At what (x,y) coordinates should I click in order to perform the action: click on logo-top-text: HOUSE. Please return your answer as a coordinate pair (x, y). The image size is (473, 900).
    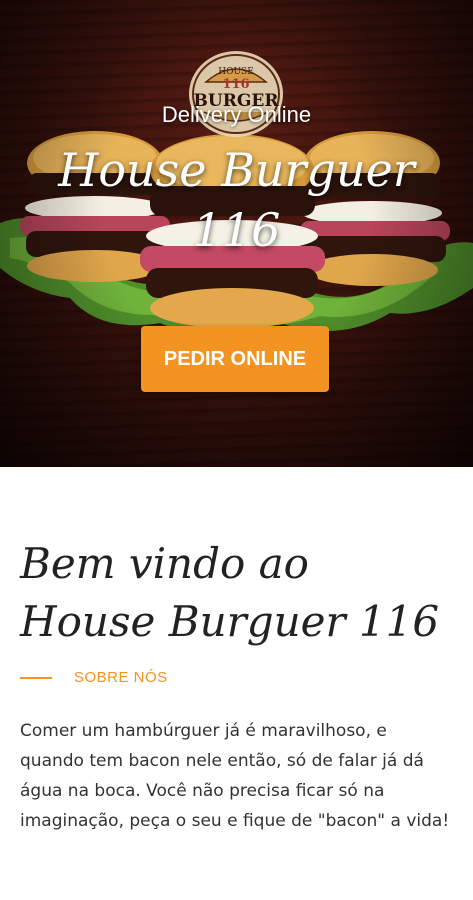
    Looking at the image, I should click on (236, 72).